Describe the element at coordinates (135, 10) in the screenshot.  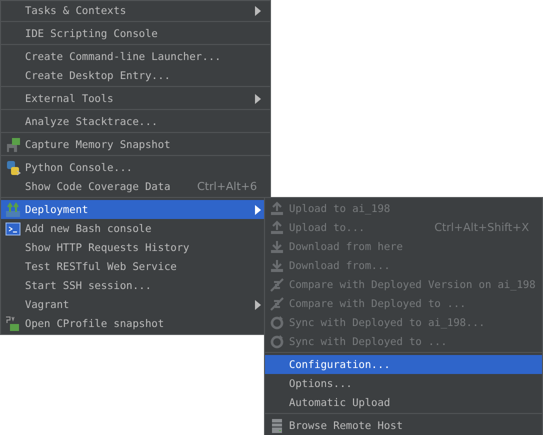
I see `menu-item: Tasks & Contexts` at that location.